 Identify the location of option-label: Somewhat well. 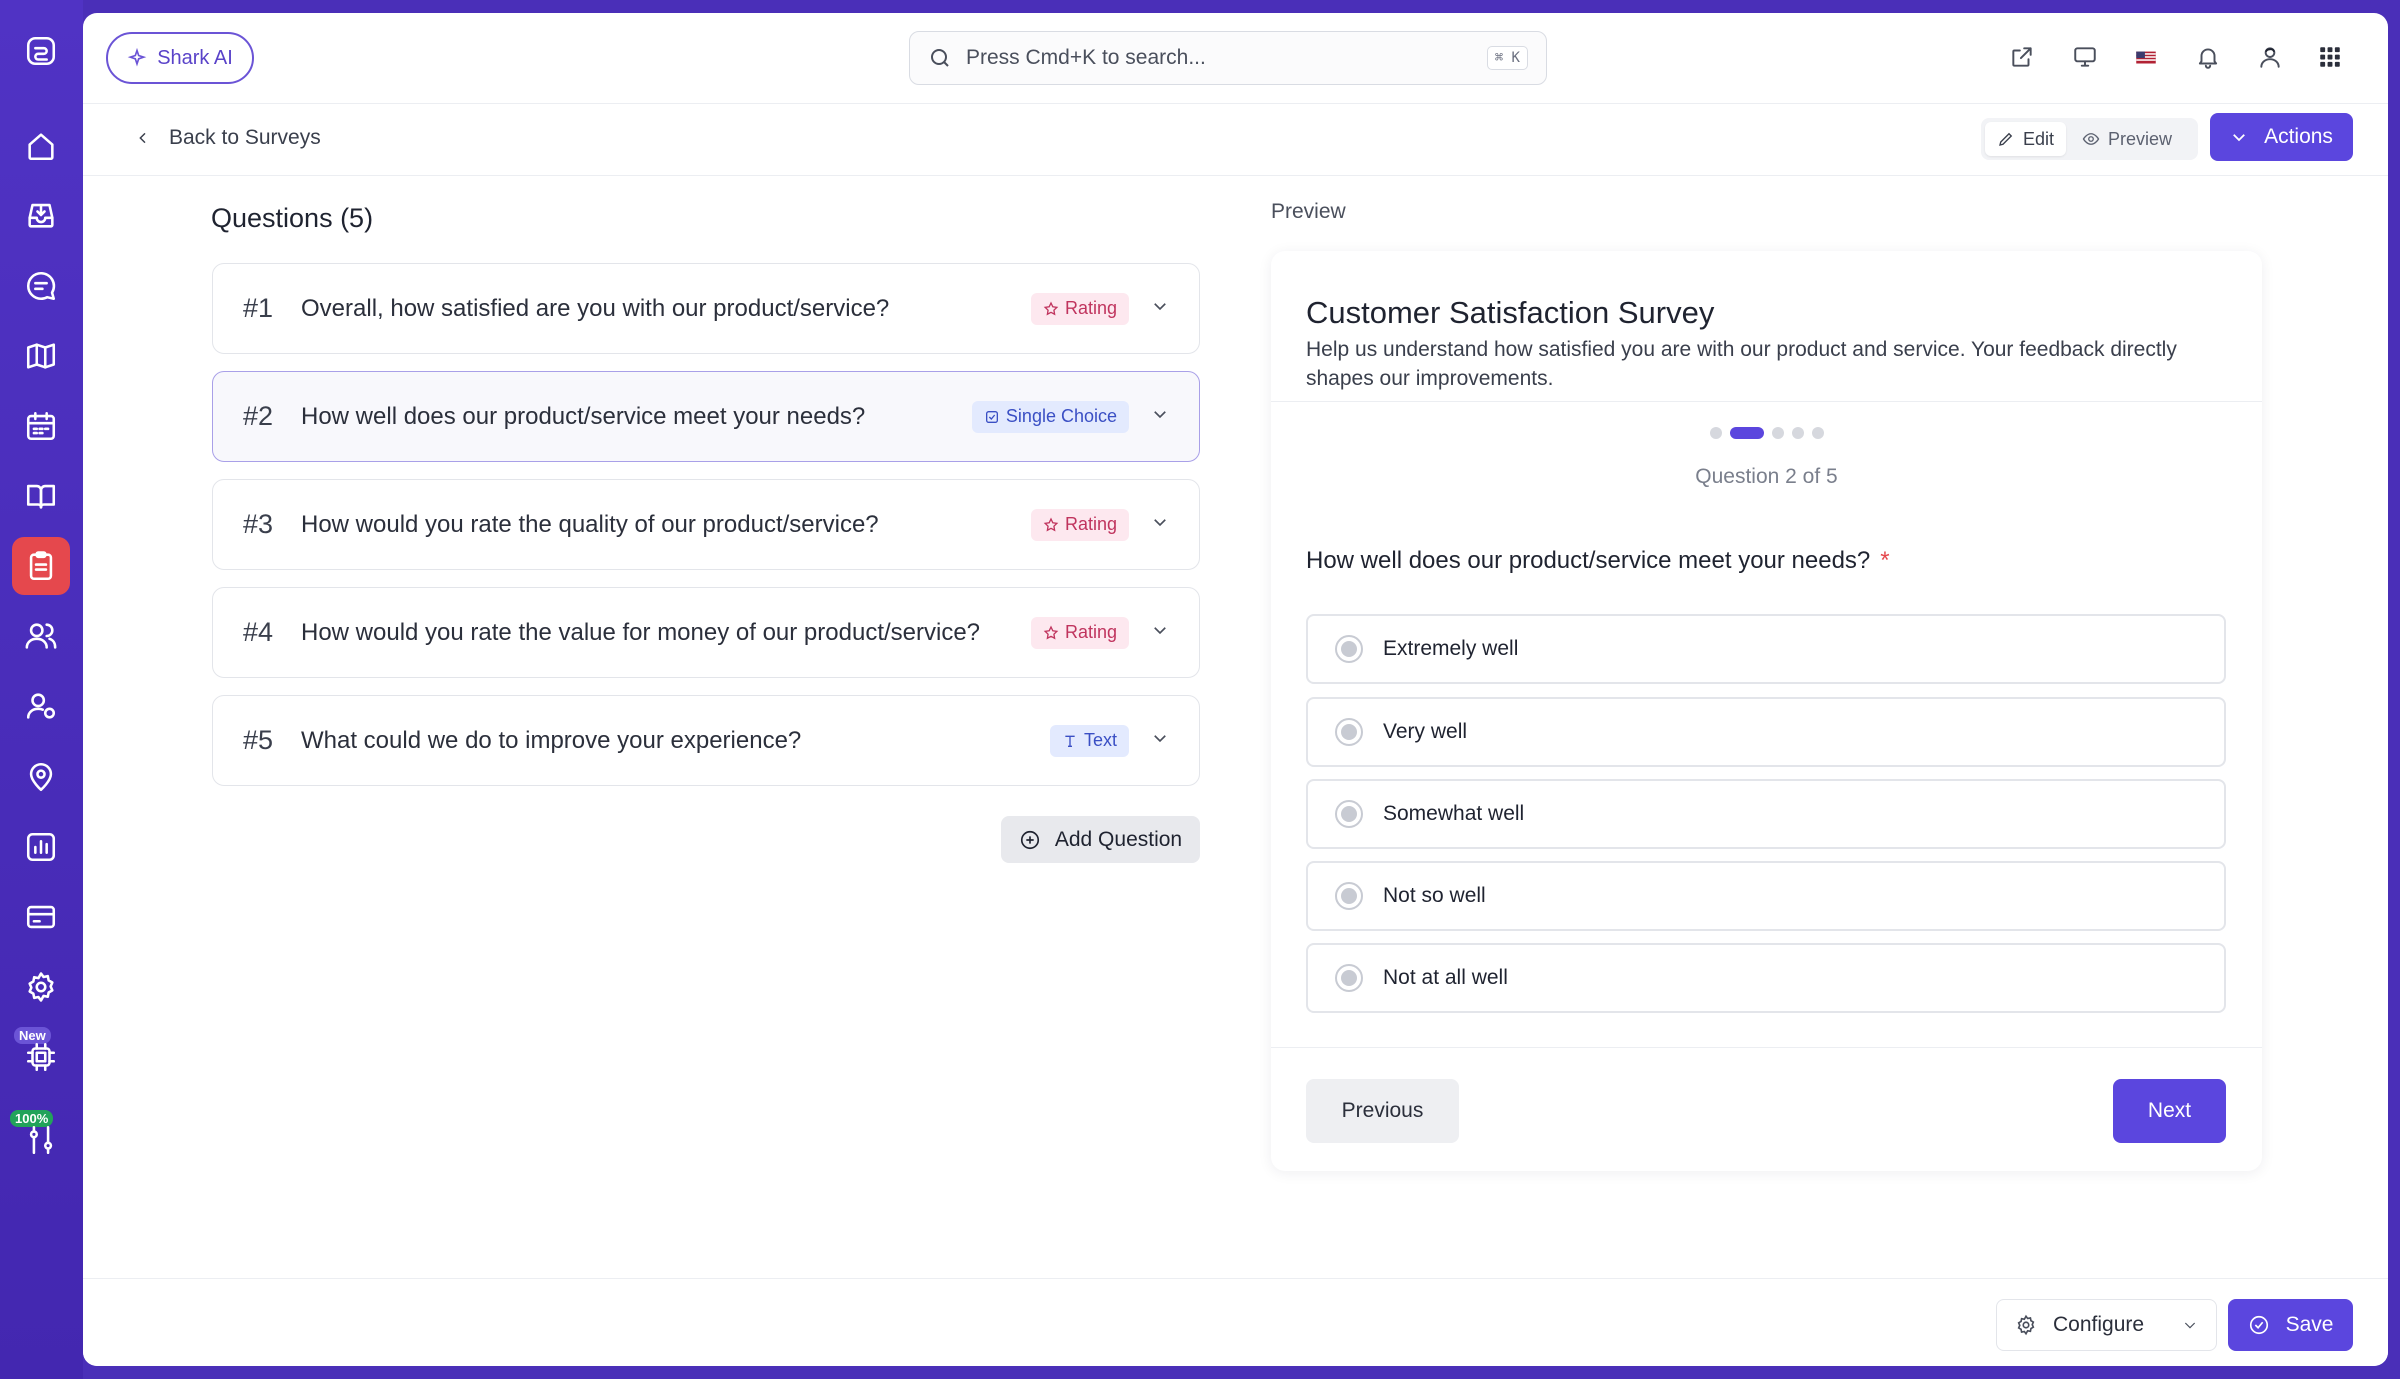
(1454, 813).